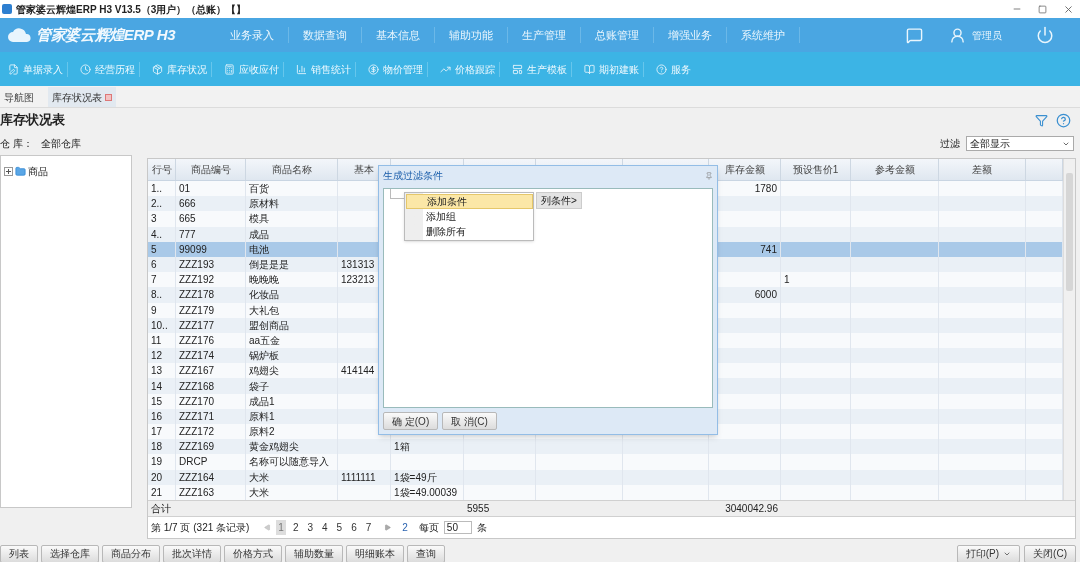 The image size is (1080, 562). I want to click on table-cell-text: 1, so click(787, 280).